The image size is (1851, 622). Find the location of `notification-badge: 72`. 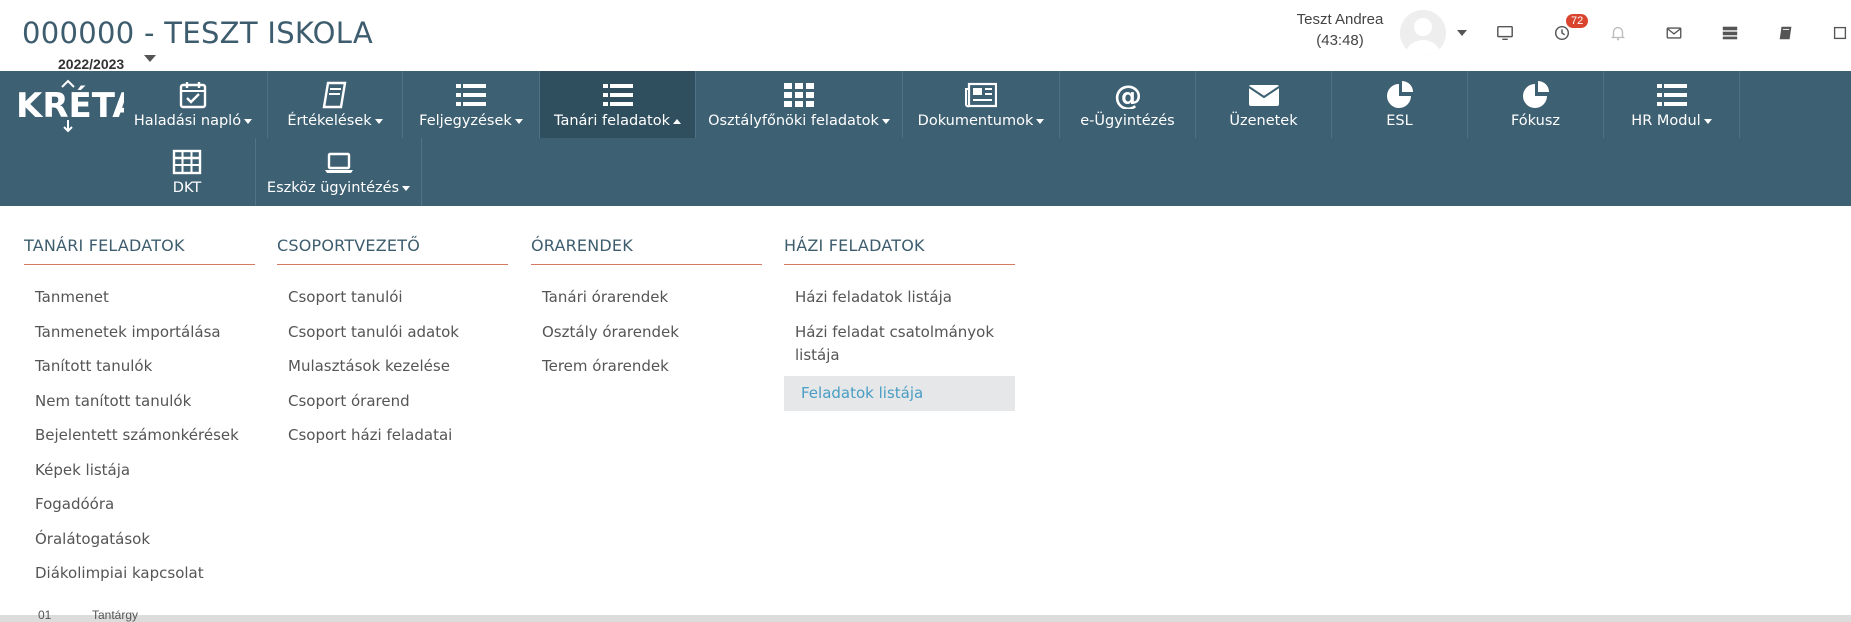

notification-badge: 72 is located at coordinates (1577, 21).